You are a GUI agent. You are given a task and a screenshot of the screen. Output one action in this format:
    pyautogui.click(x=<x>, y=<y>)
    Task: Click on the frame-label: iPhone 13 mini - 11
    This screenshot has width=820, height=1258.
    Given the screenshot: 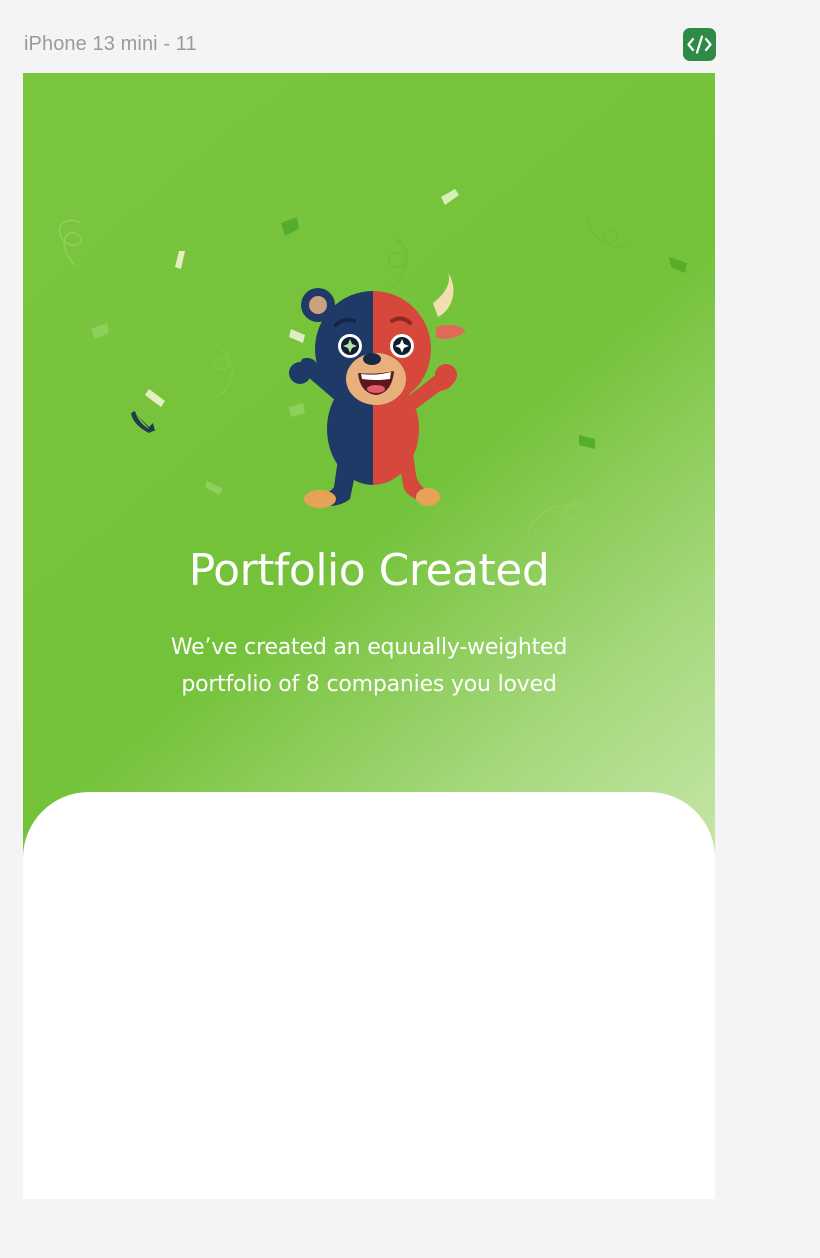 What is the action you would take?
    pyautogui.click(x=110, y=44)
    